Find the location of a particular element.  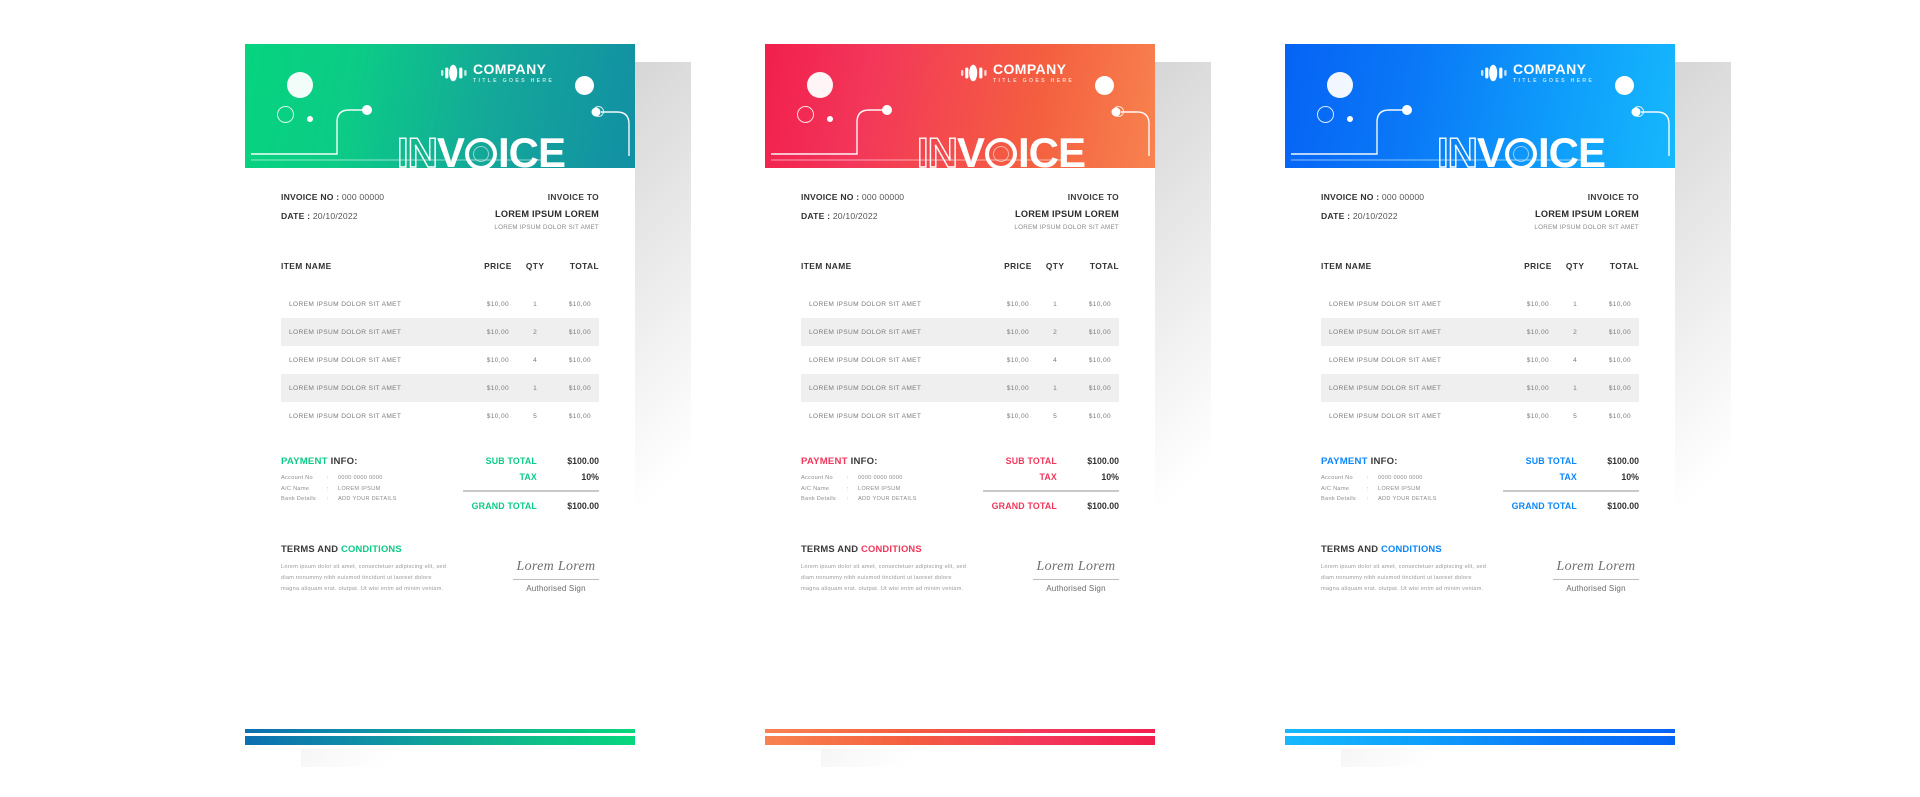

invoice-no-value: 000 00000 is located at coordinates (883, 197).